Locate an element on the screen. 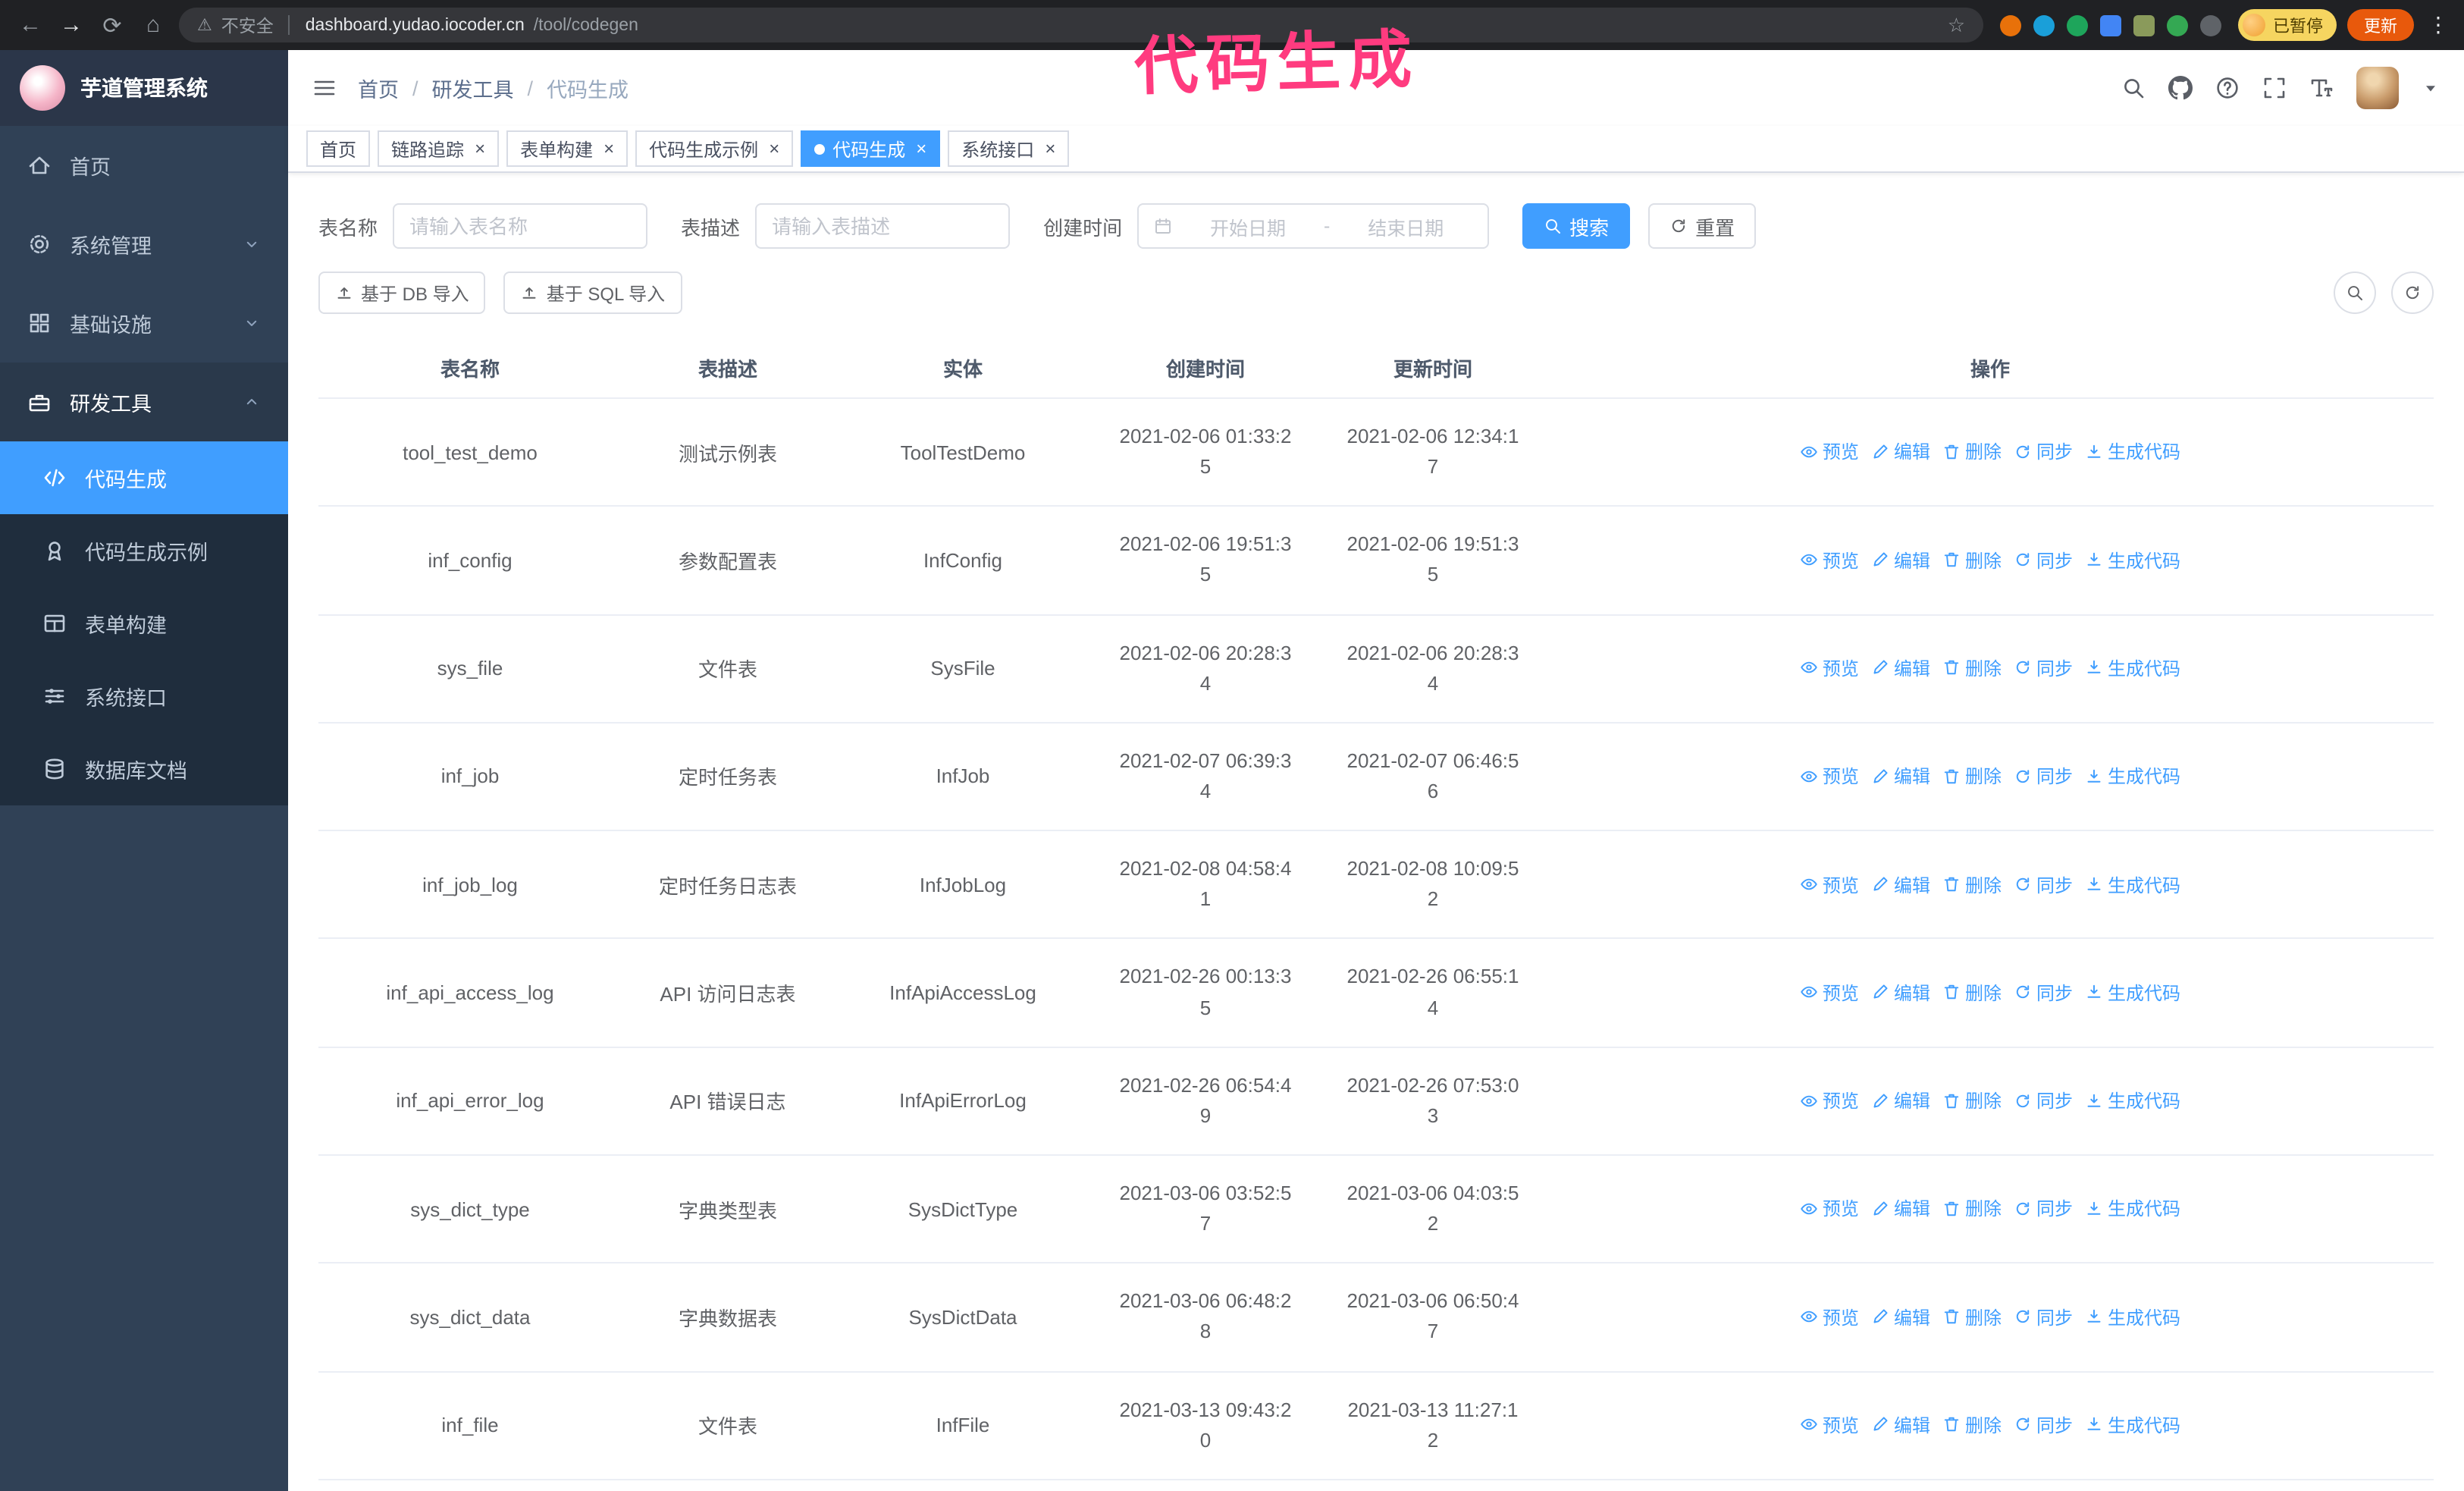 Image resolution: width=2464 pixels, height=1491 pixels. profile-paused-chip: 已暂停 is located at coordinates (2287, 25).